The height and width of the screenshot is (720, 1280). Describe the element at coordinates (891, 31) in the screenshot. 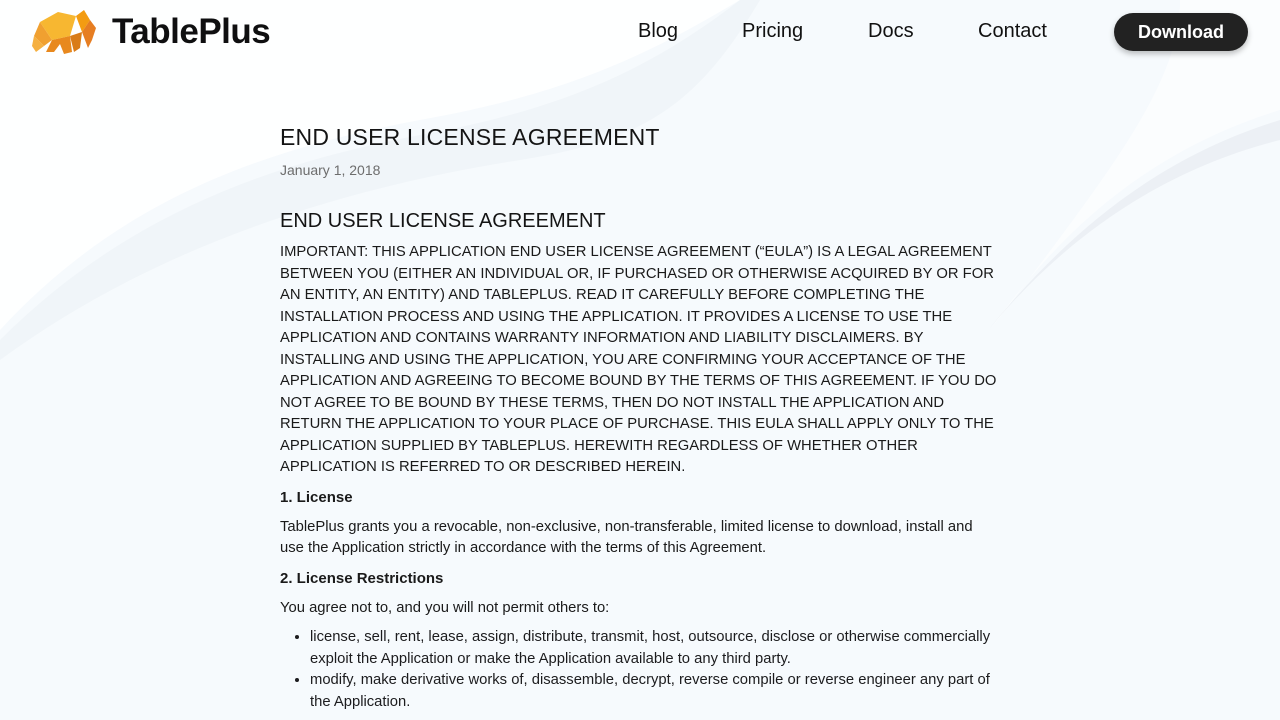

I see `nav-docs: Docs` at that location.